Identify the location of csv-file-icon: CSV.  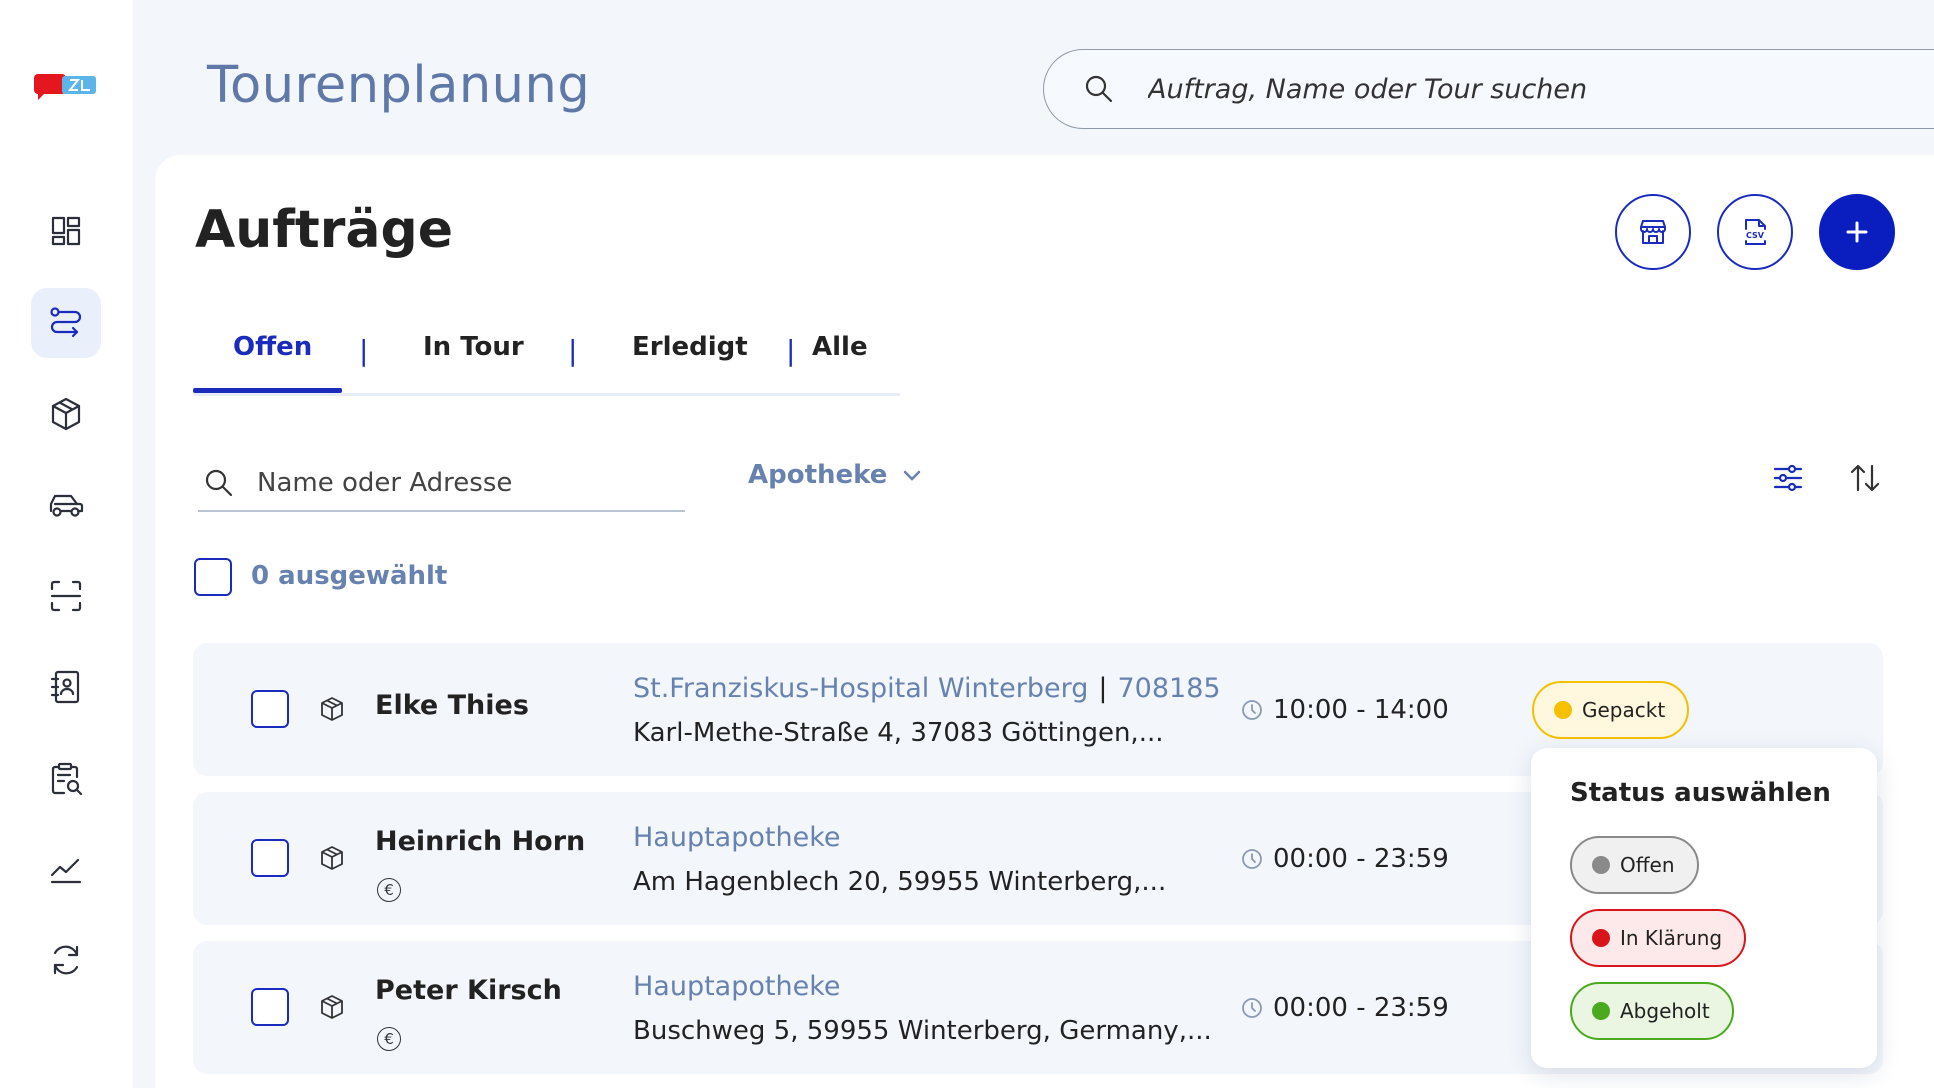
(1755, 232).